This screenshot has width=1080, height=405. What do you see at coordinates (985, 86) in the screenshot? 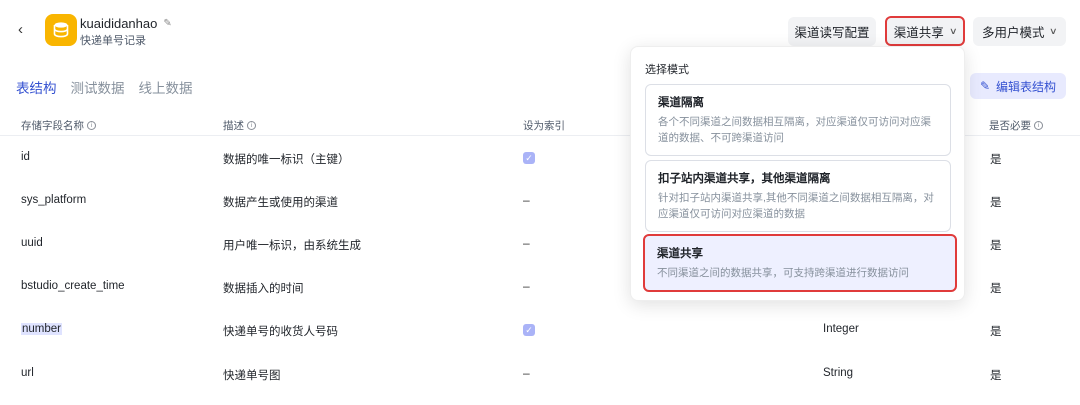
I see `edit-icon: ✎` at bounding box center [985, 86].